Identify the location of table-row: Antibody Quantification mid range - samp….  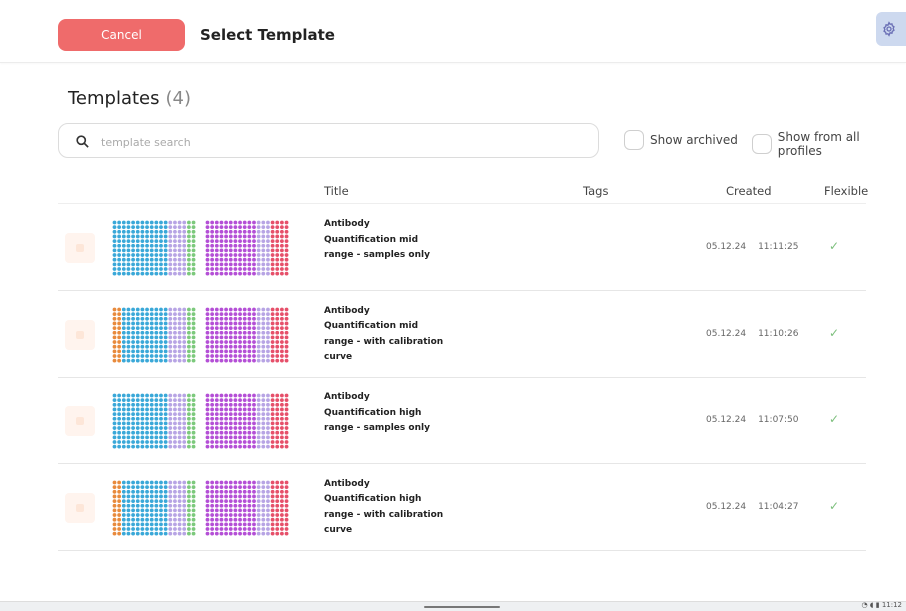
(462, 247).